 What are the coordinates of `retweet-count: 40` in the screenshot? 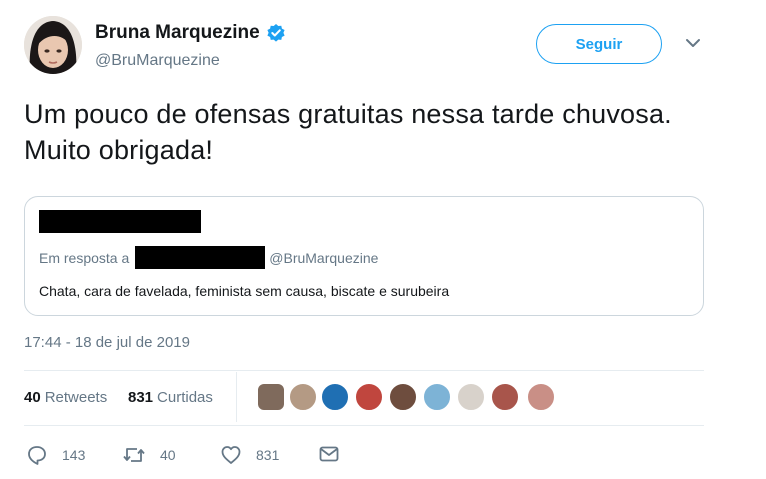 It's located at (168, 455).